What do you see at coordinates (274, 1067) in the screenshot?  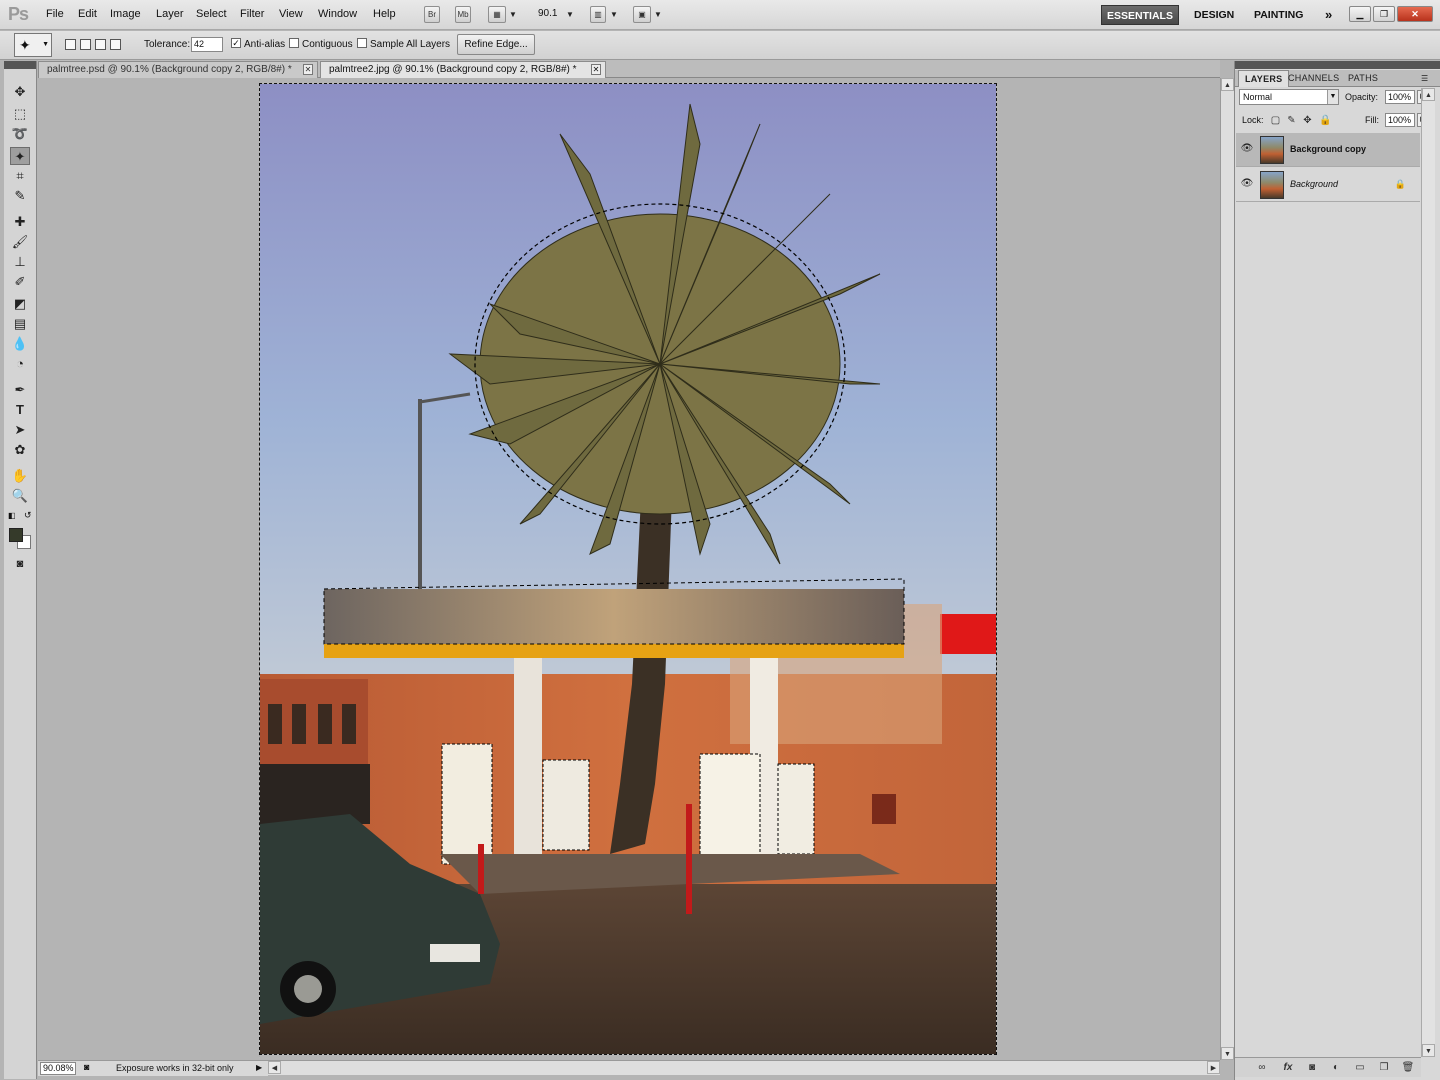 I see `scroll-left-icon: ◀` at bounding box center [274, 1067].